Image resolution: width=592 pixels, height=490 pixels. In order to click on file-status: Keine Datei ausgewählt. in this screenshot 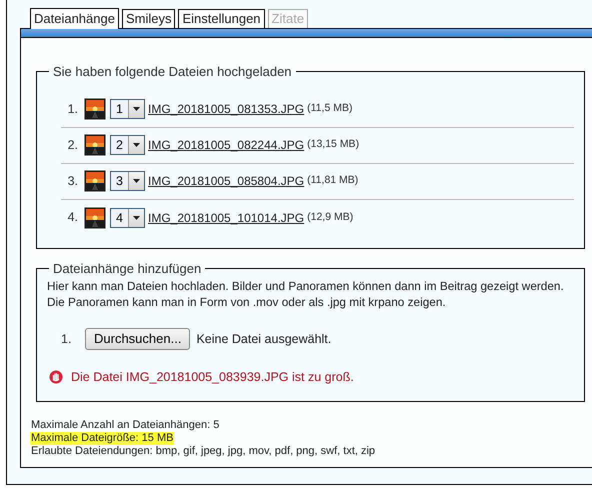, I will do `click(264, 339)`.